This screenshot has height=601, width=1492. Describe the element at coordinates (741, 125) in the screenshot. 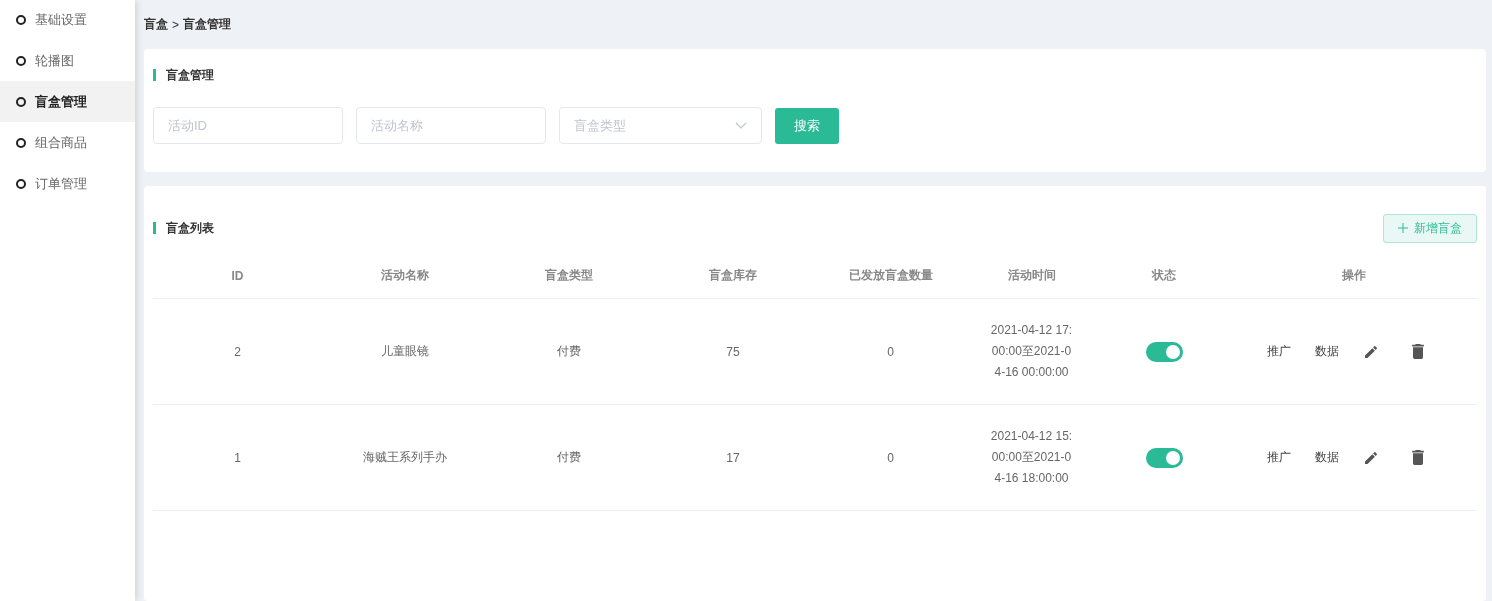

I see `chevron-down-icon` at that location.